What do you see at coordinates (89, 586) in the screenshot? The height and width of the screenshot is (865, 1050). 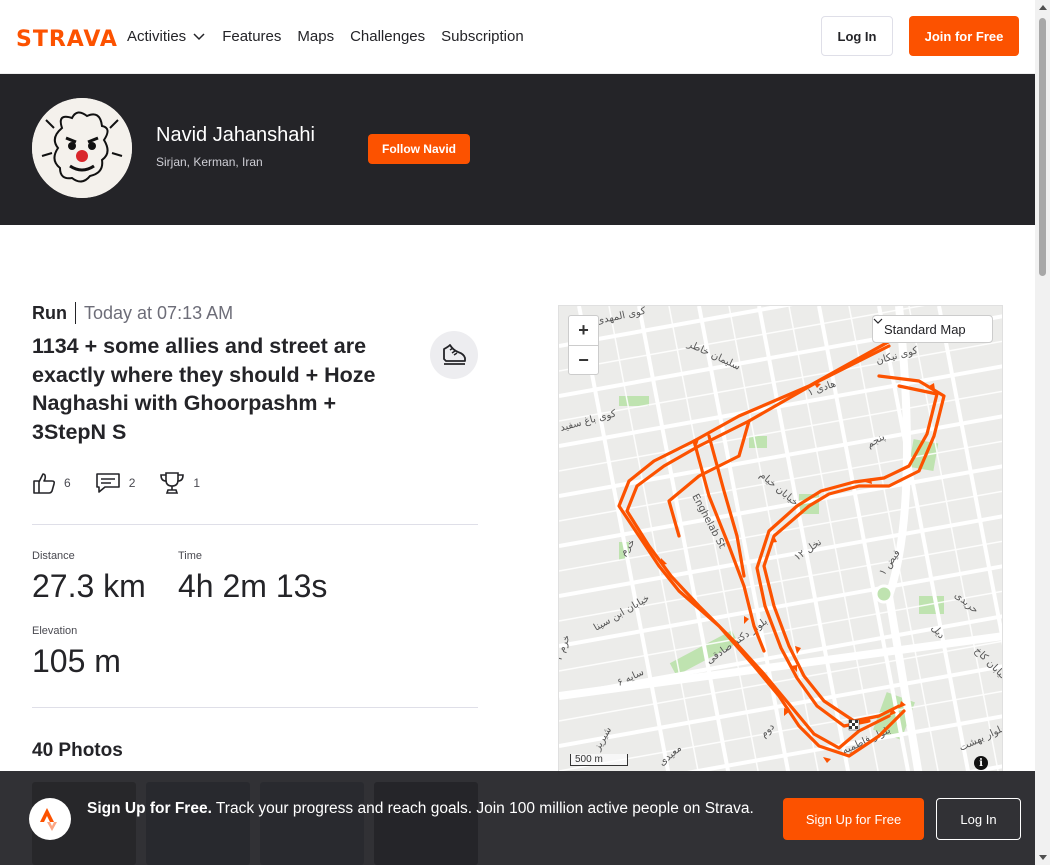 I see `distance-value: 27.3 km` at bounding box center [89, 586].